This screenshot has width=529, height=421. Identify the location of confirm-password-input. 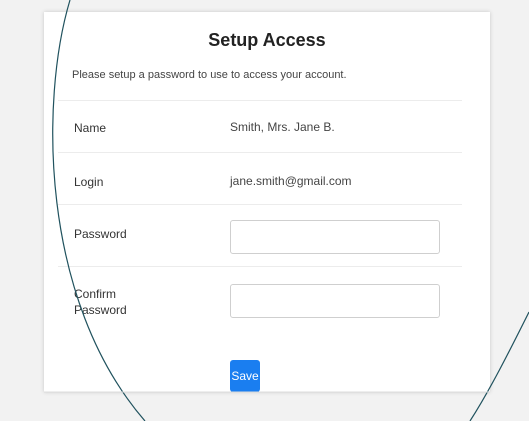
(335, 301).